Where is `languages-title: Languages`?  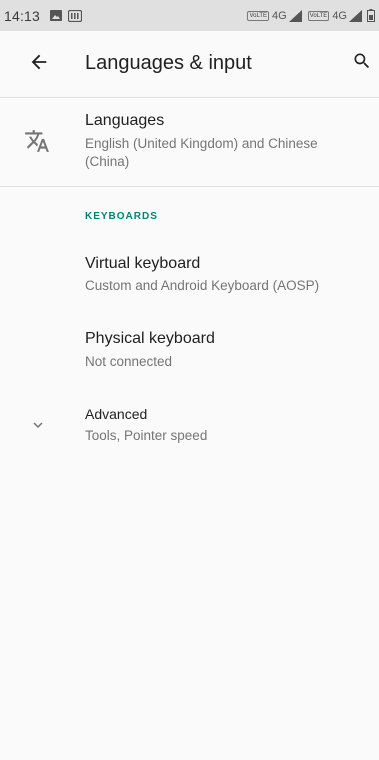 languages-title: Languages is located at coordinates (125, 120).